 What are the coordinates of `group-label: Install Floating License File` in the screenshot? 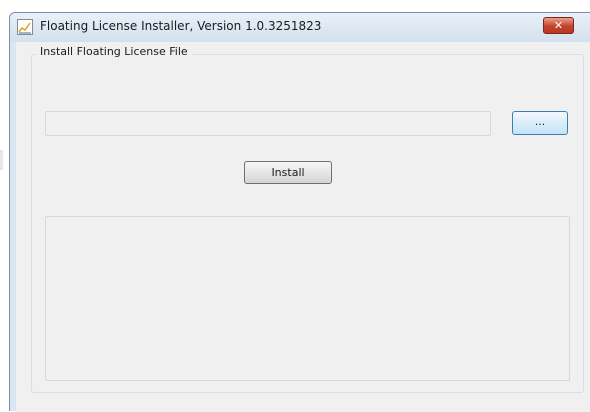 It's located at (114, 51).